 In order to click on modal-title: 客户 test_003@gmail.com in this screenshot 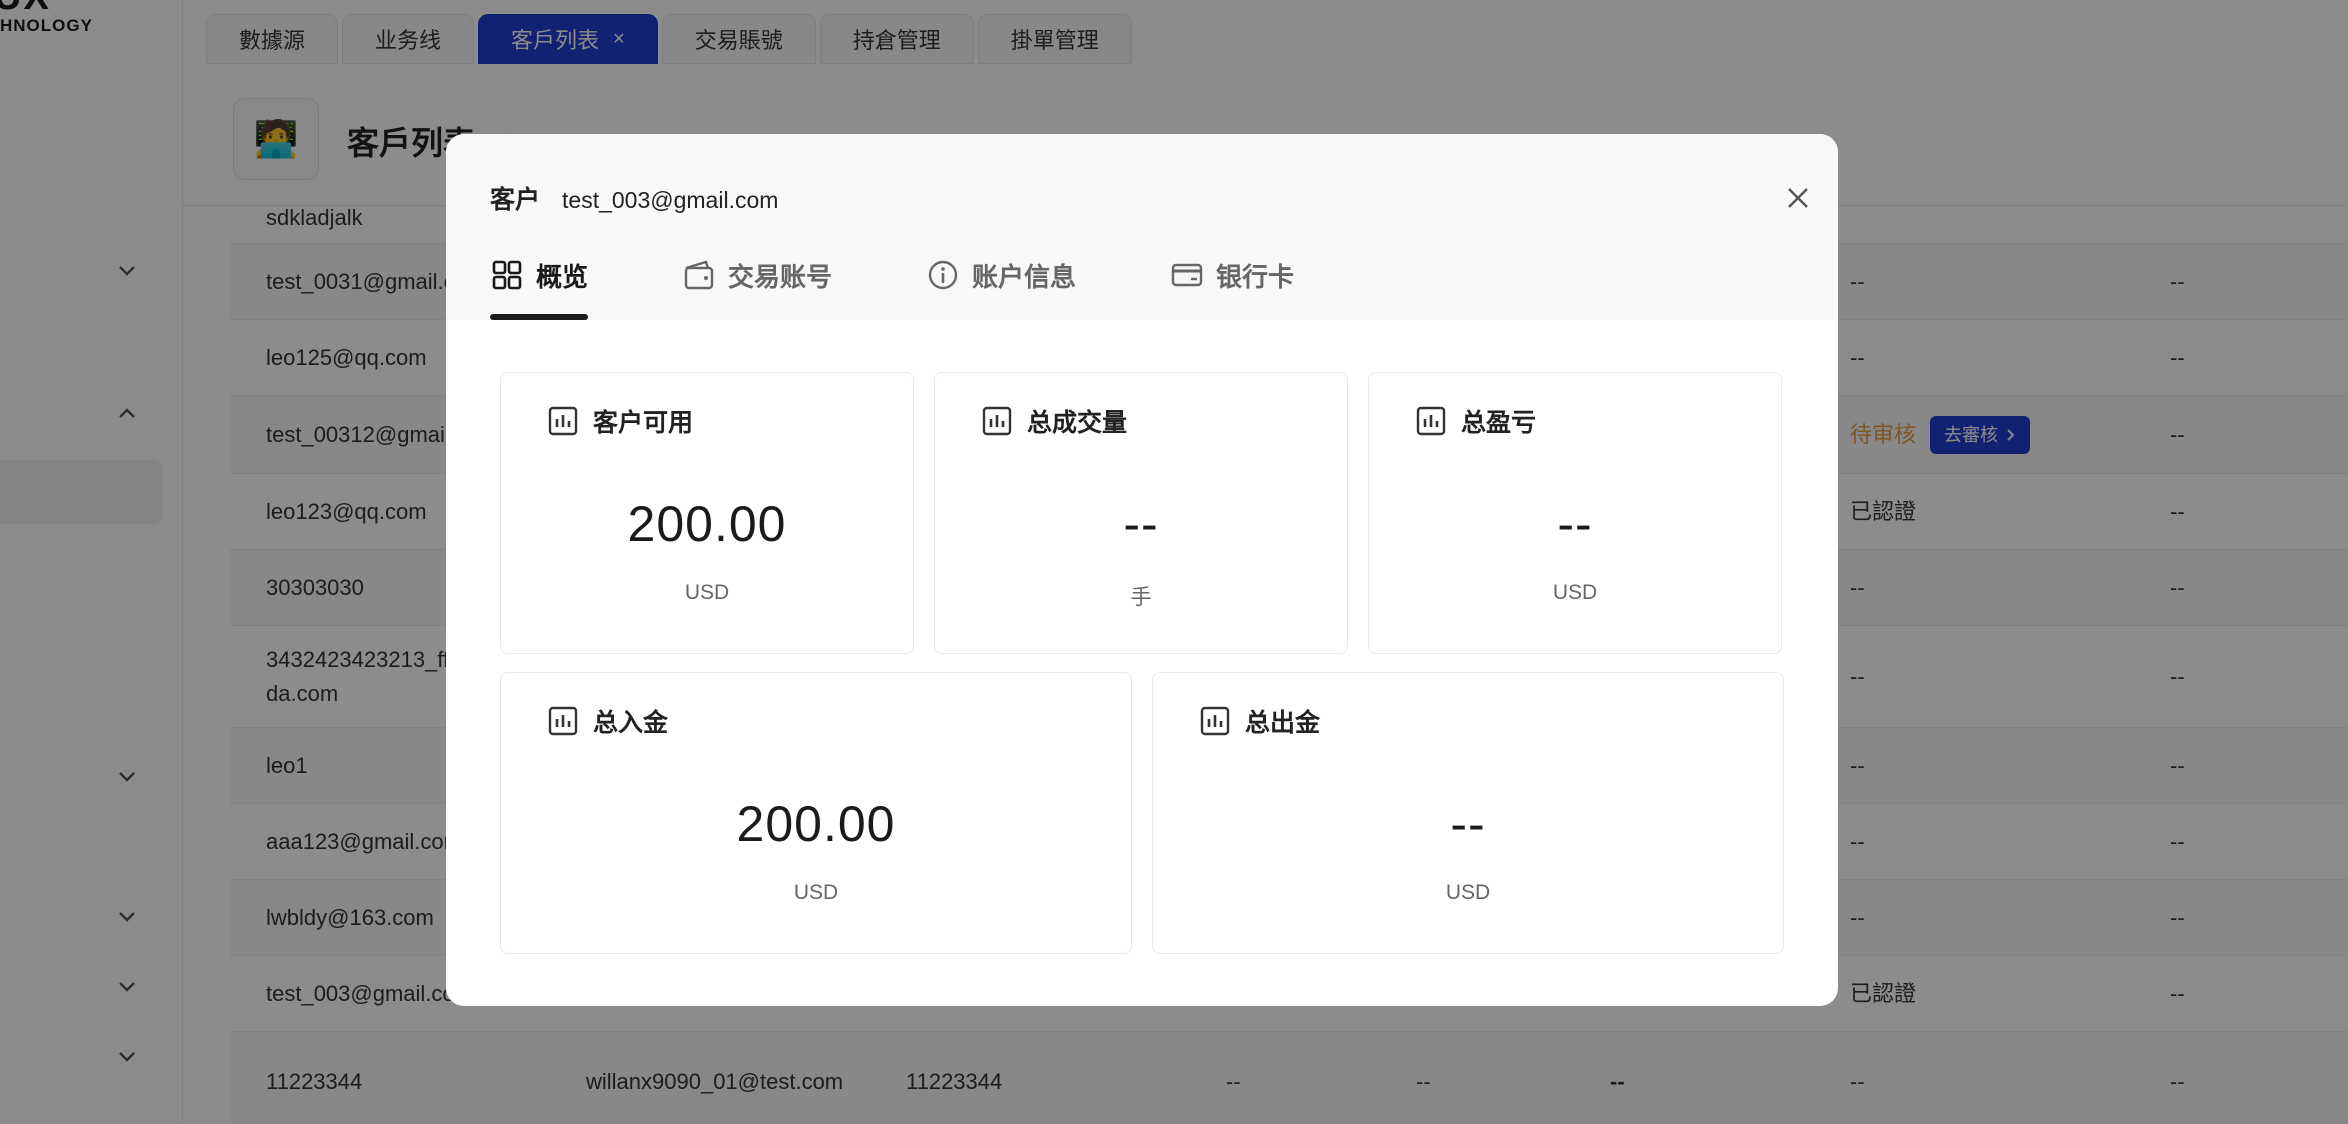, I will do `click(634, 198)`.